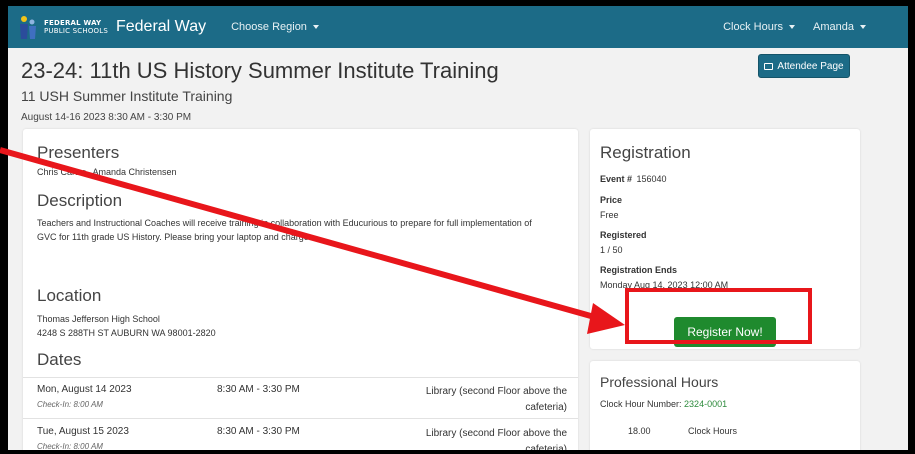 The height and width of the screenshot is (454, 915). I want to click on date-day: Mon, August 14 2023, so click(84, 389).